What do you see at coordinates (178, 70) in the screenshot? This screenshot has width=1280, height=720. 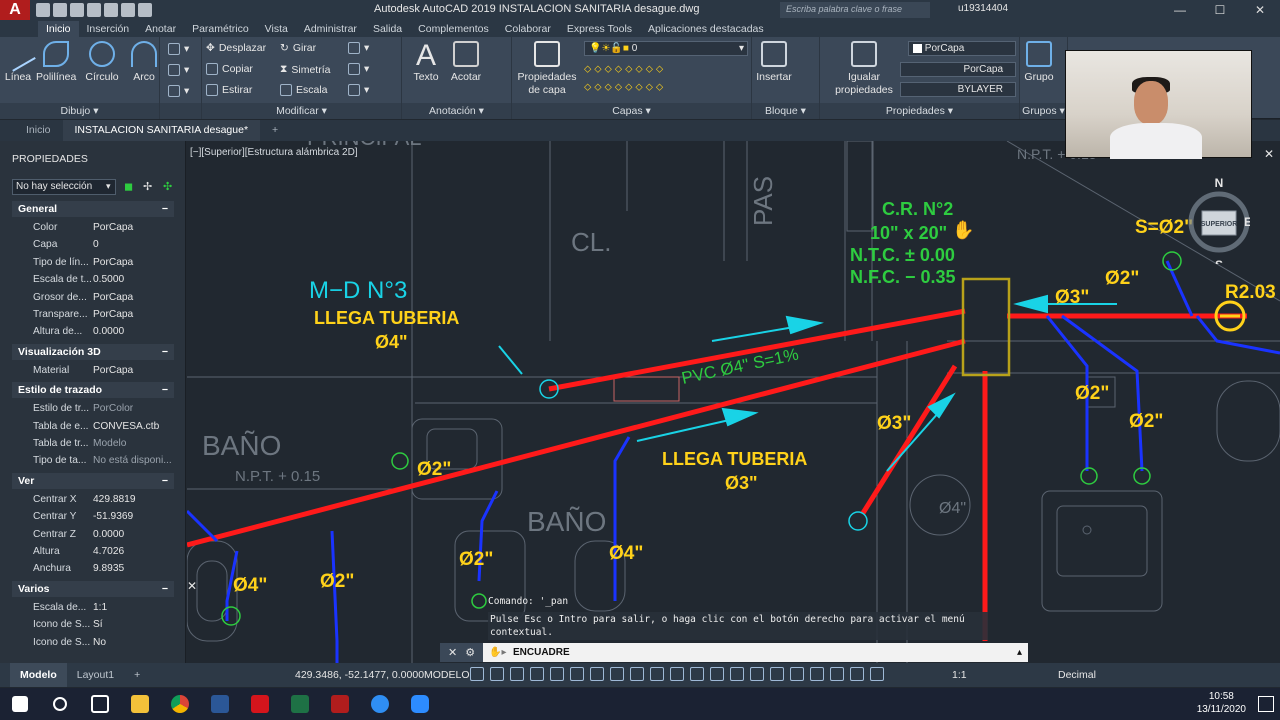 I see `hatch-tool: ▾` at bounding box center [178, 70].